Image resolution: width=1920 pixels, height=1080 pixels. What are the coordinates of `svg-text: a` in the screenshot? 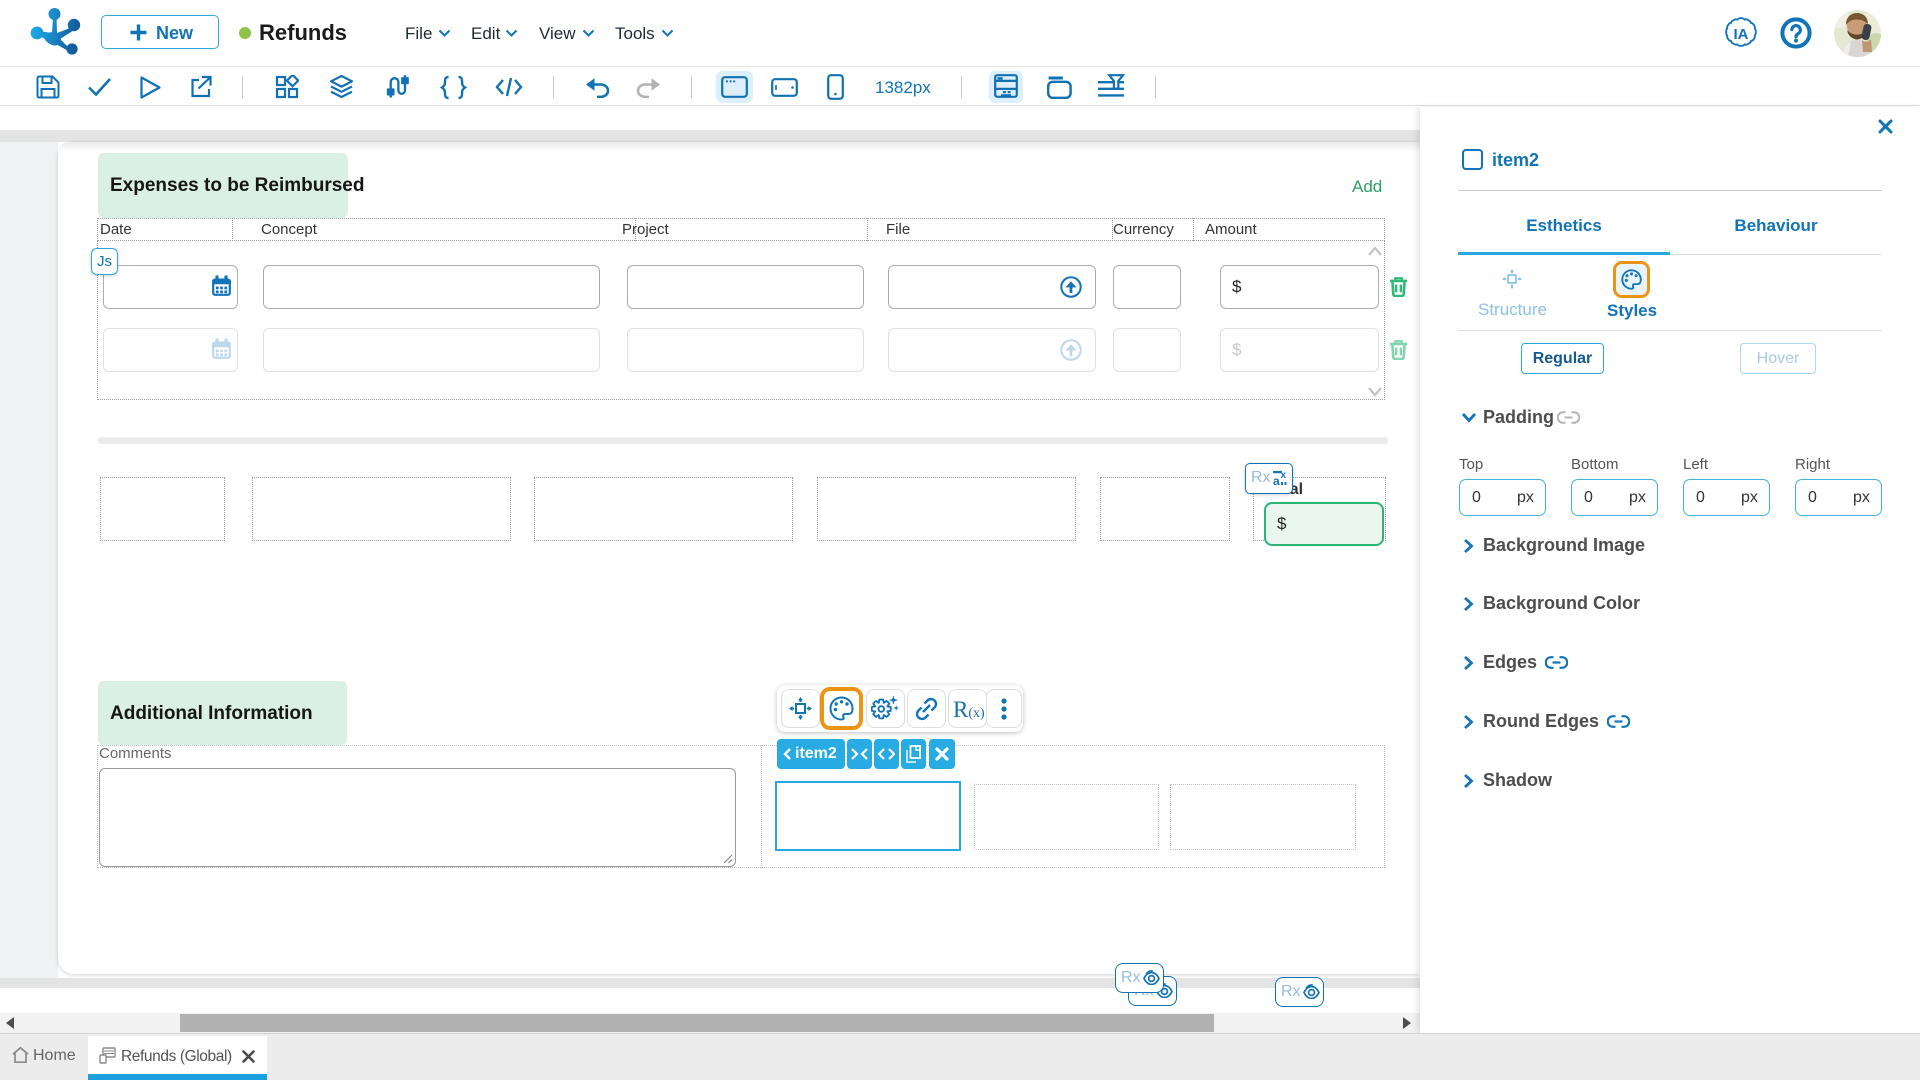 It's located at (1276, 480).